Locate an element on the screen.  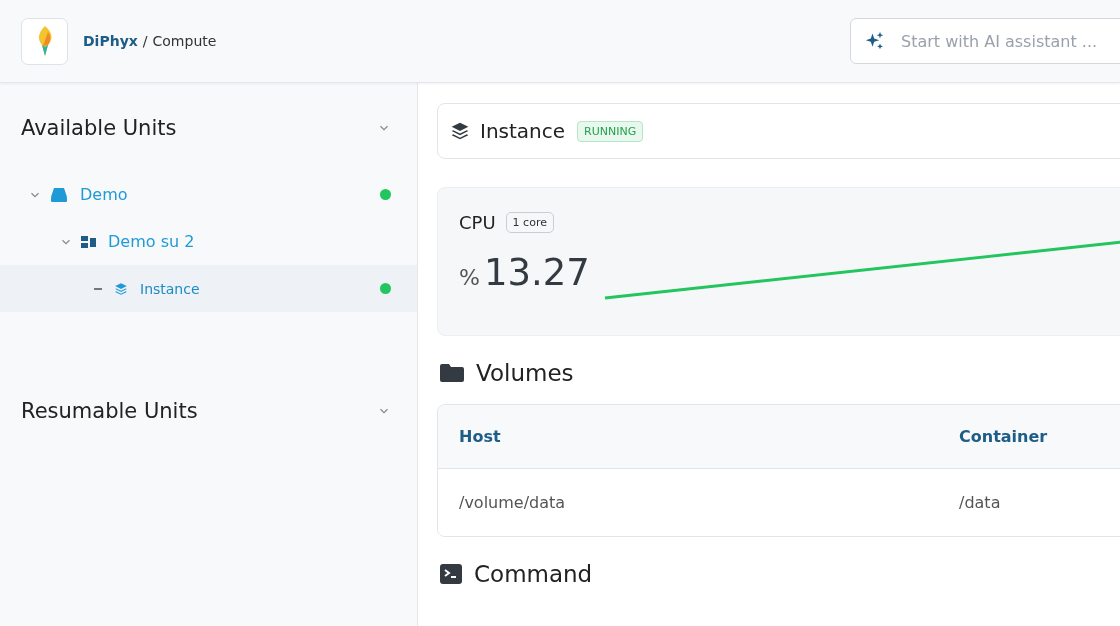
tree-row: Demo su 2 is located at coordinates (208, 241).